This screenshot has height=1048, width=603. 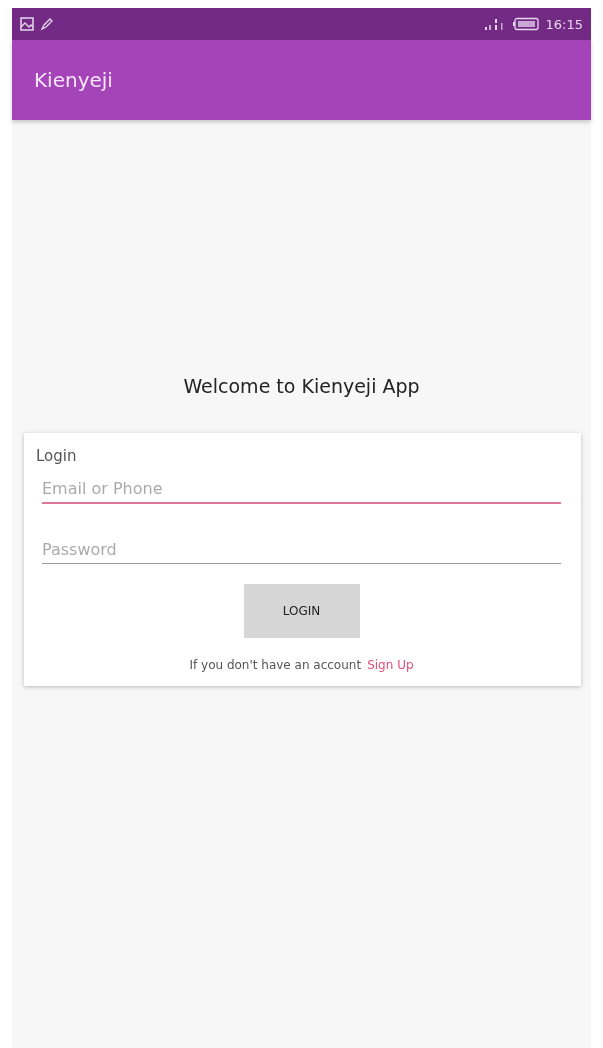 What do you see at coordinates (27, 24) in the screenshot?
I see `image-icon` at bounding box center [27, 24].